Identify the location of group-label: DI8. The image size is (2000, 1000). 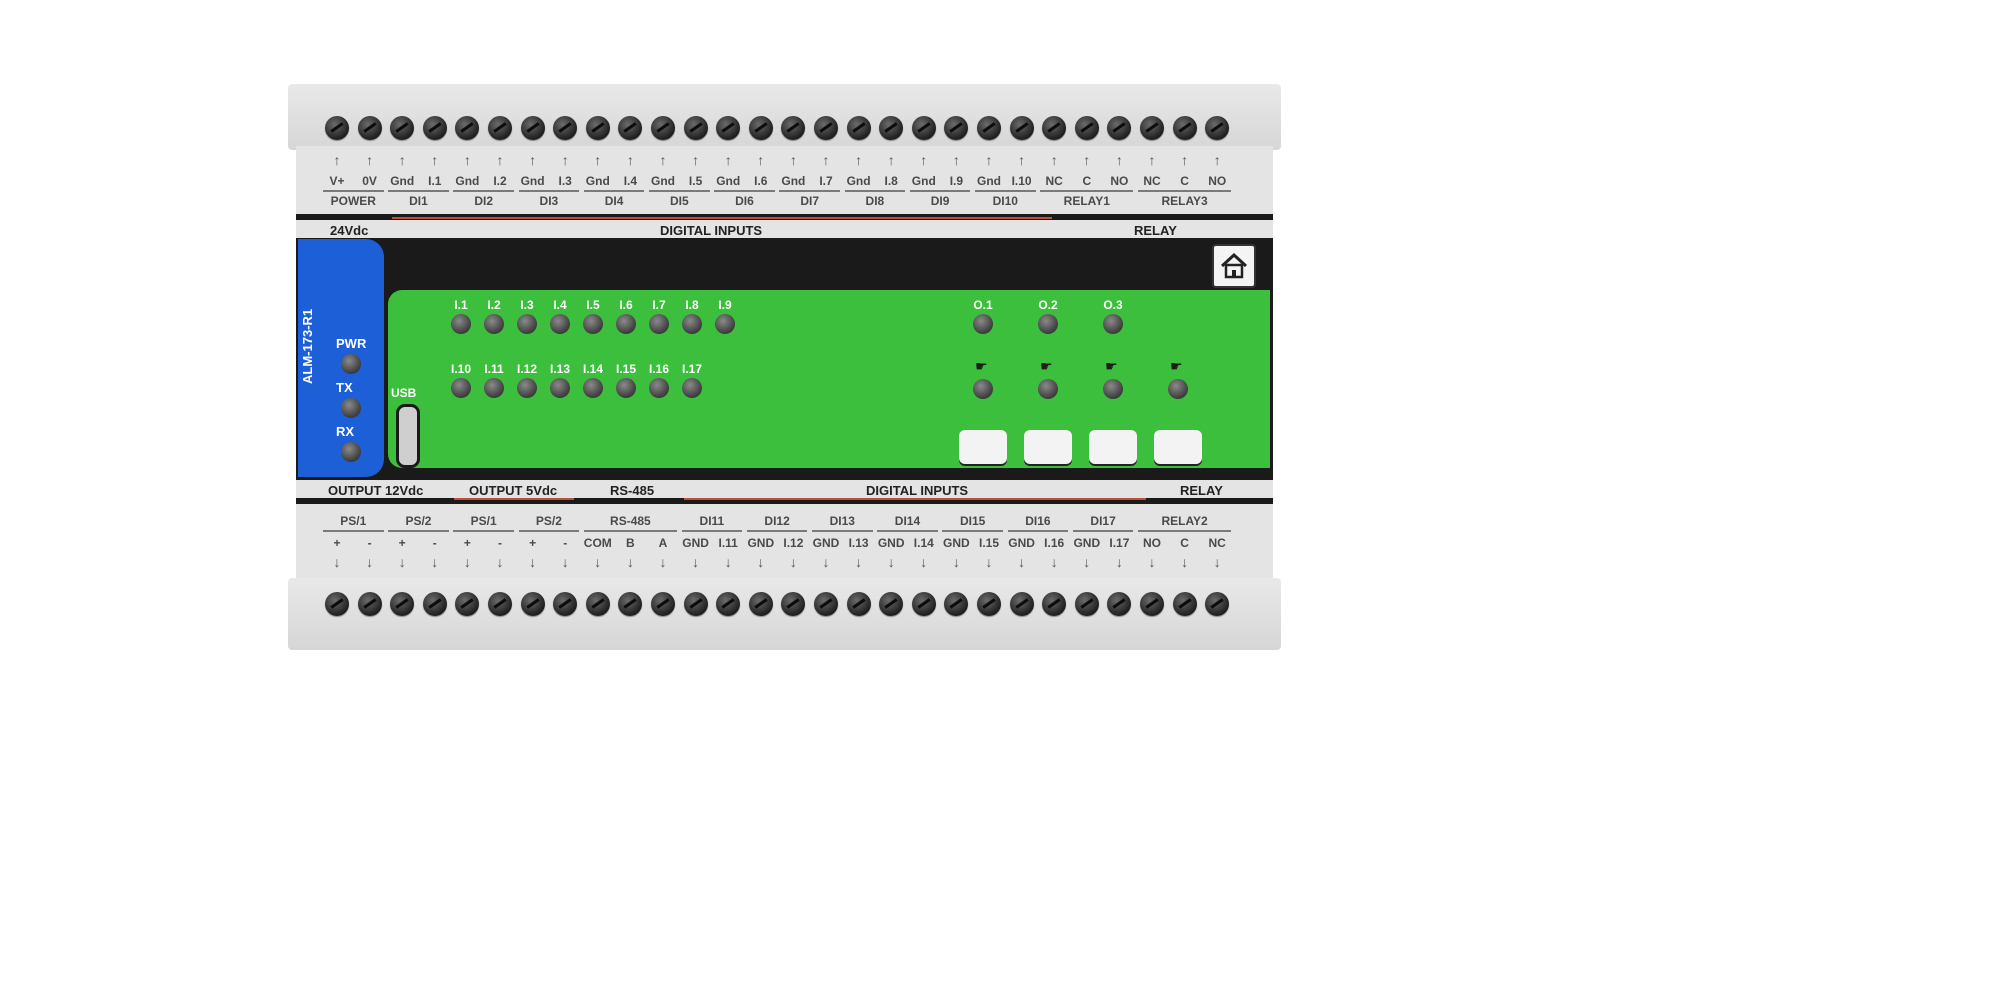
(875, 201).